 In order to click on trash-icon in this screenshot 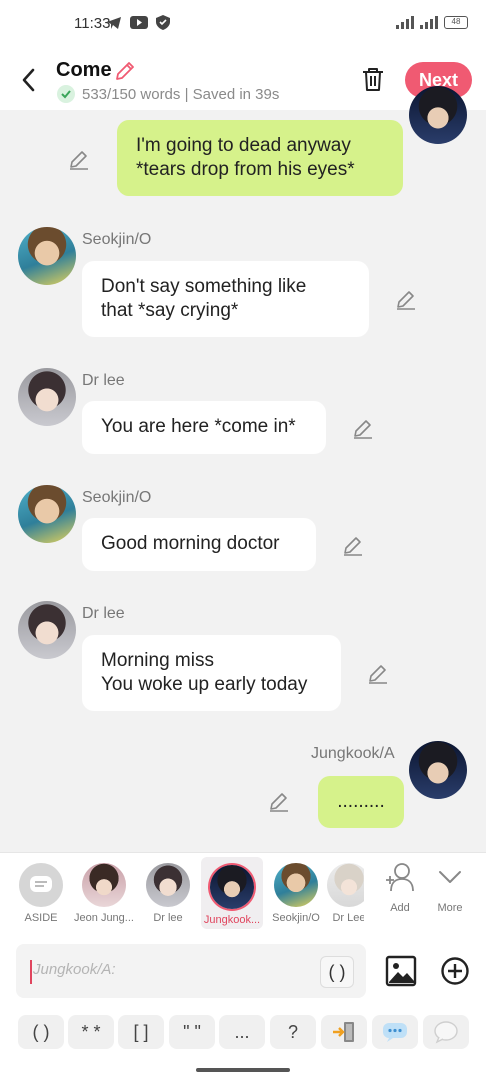, I will do `click(373, 79)`.